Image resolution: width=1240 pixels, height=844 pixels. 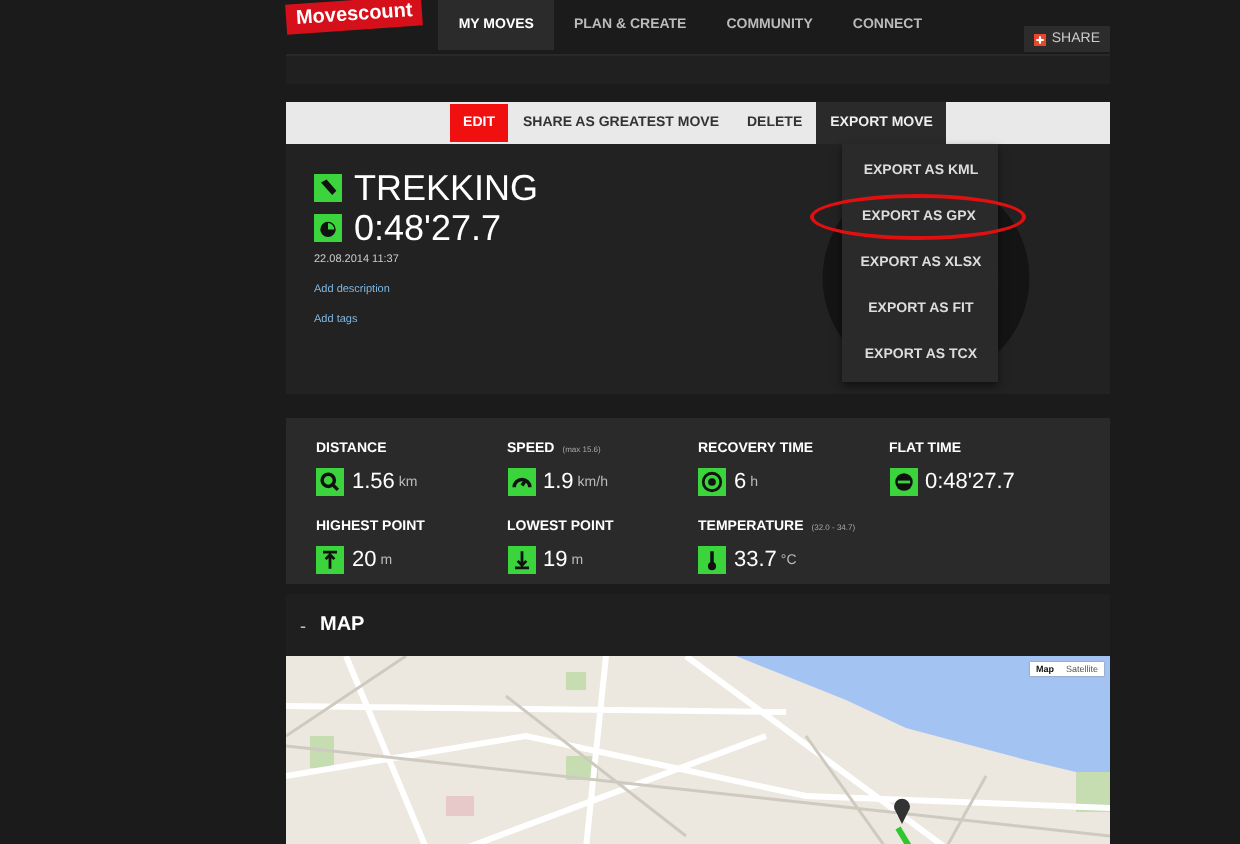 I want to click on section-title: MAP, so click(x=342, y=625).